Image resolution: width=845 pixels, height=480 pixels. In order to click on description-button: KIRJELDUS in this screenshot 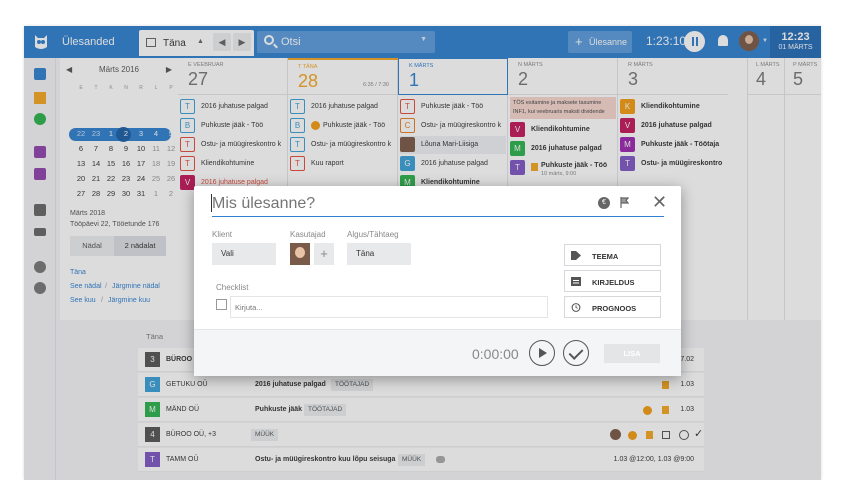, I will do `click(612, 281)`.